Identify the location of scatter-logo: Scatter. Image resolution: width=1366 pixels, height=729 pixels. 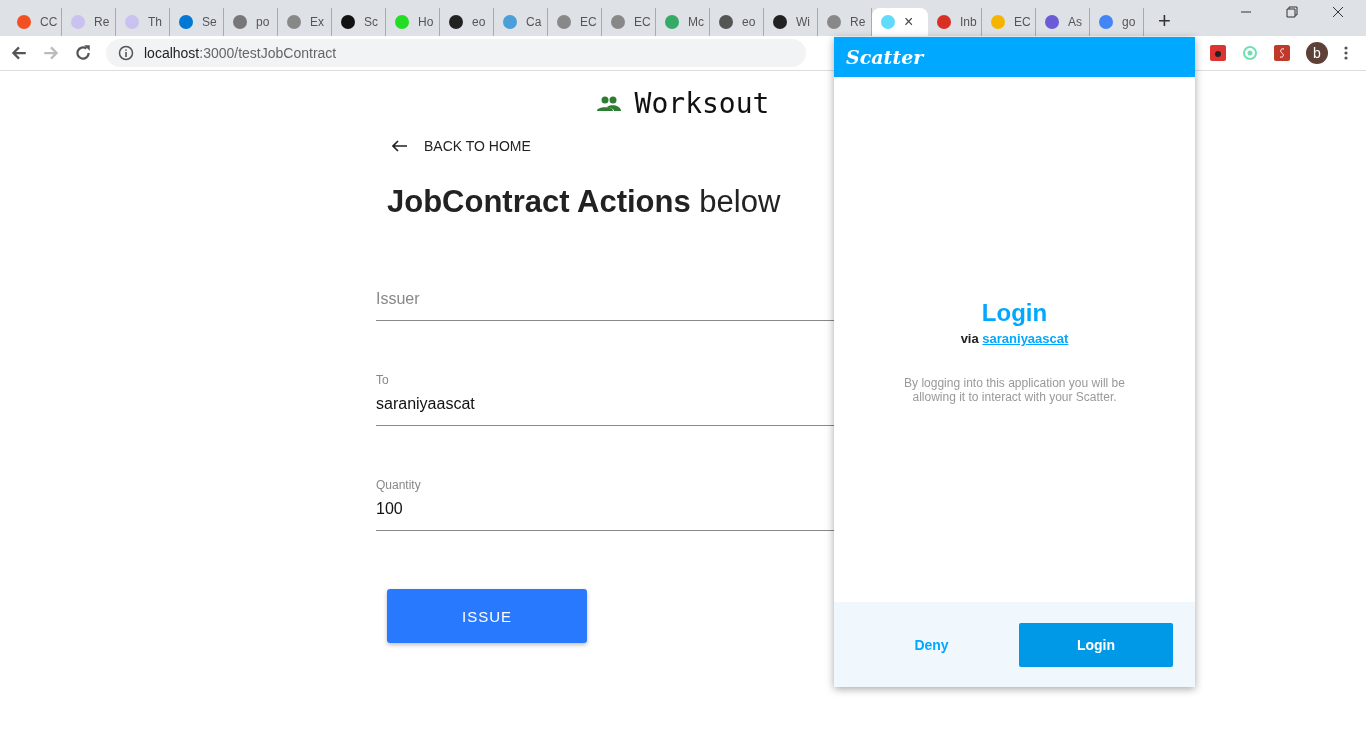
(885, 57).